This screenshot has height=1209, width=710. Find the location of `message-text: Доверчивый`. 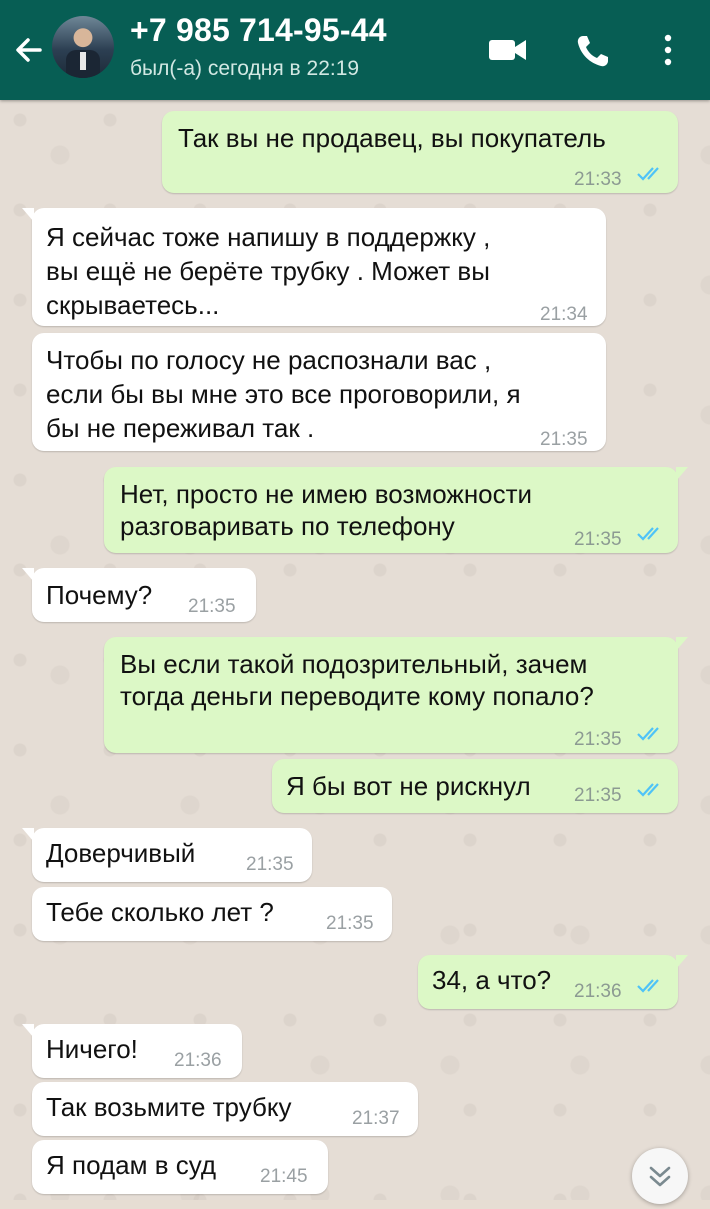

message-text: Доверчивый is located at coordinates (121, 853).